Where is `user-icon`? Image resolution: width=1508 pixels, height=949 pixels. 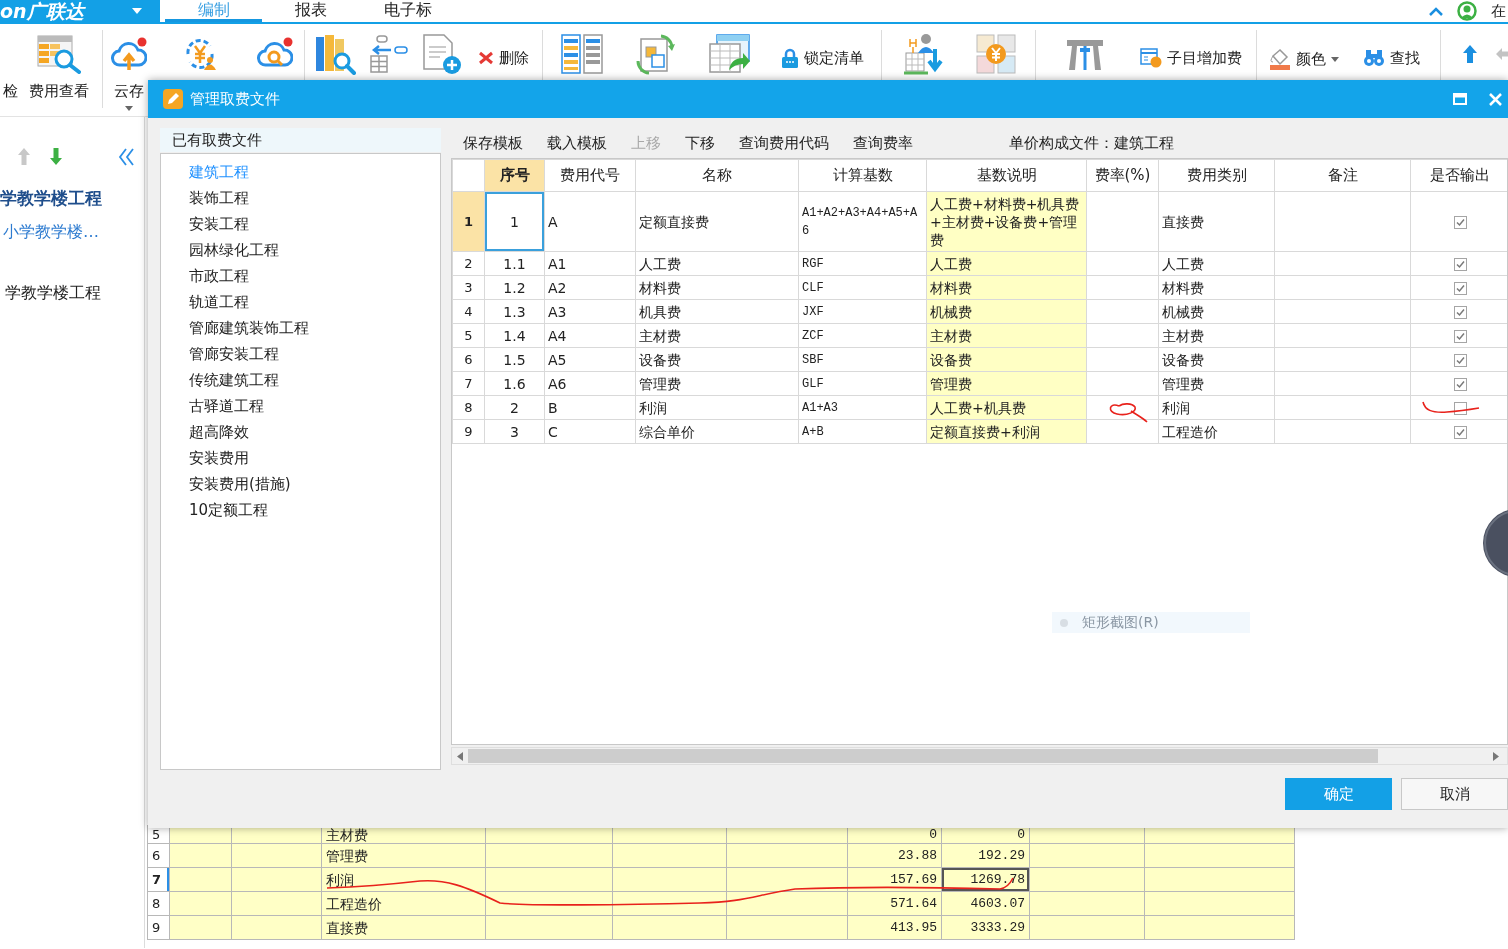 user-icon is located at coordinates (1467, 11).